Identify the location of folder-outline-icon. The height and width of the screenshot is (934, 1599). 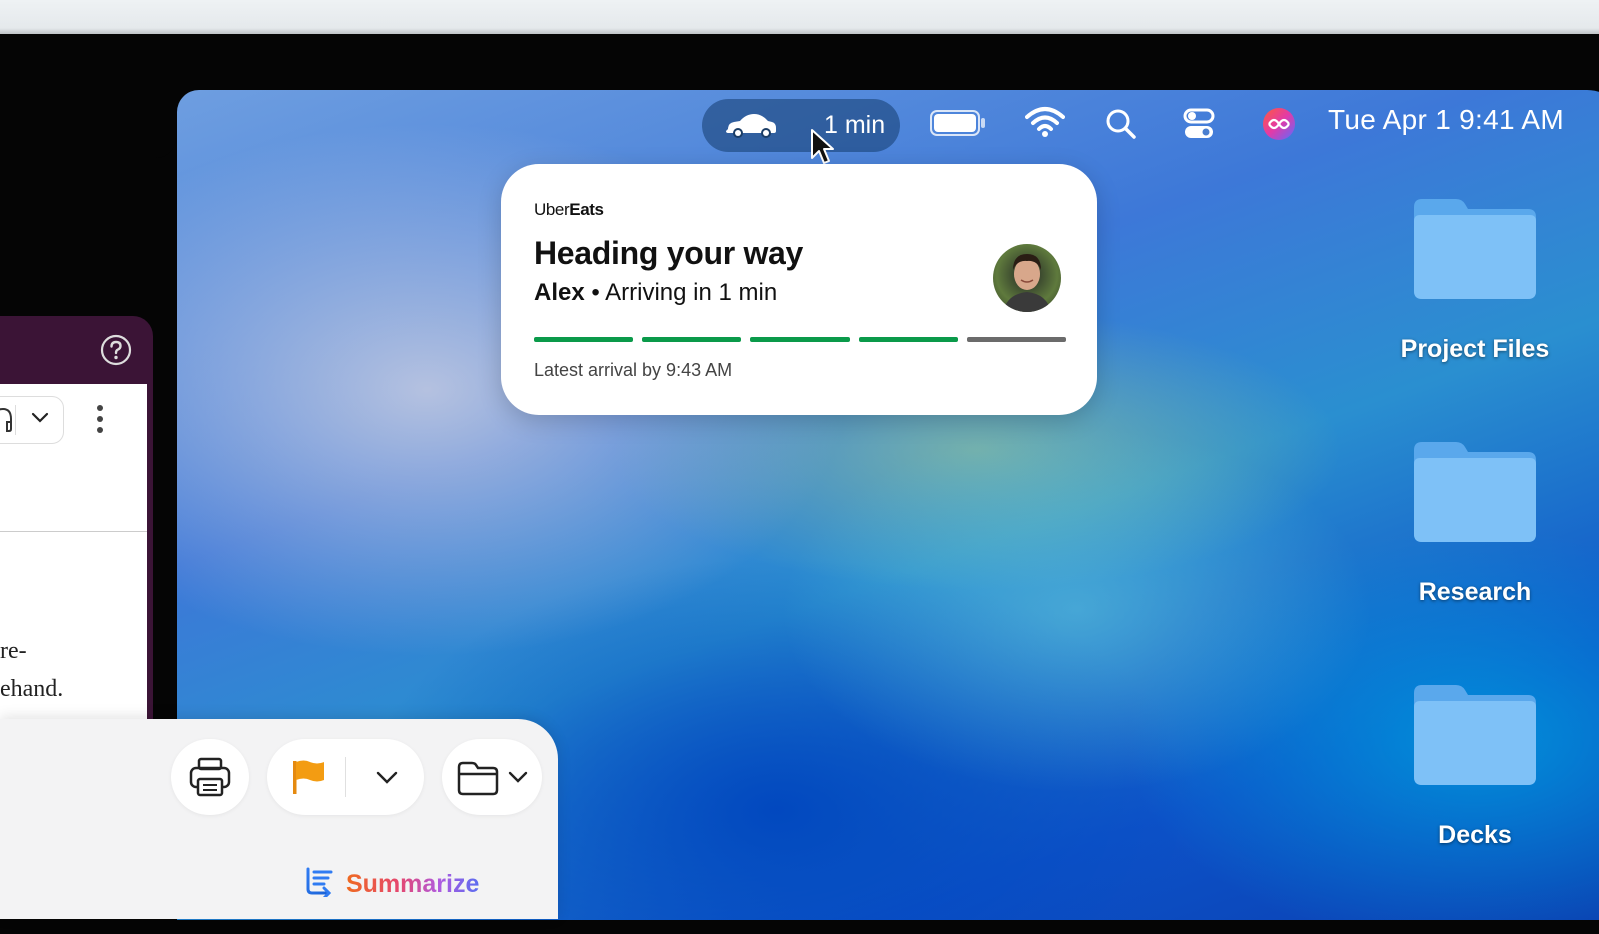
(478, 780).